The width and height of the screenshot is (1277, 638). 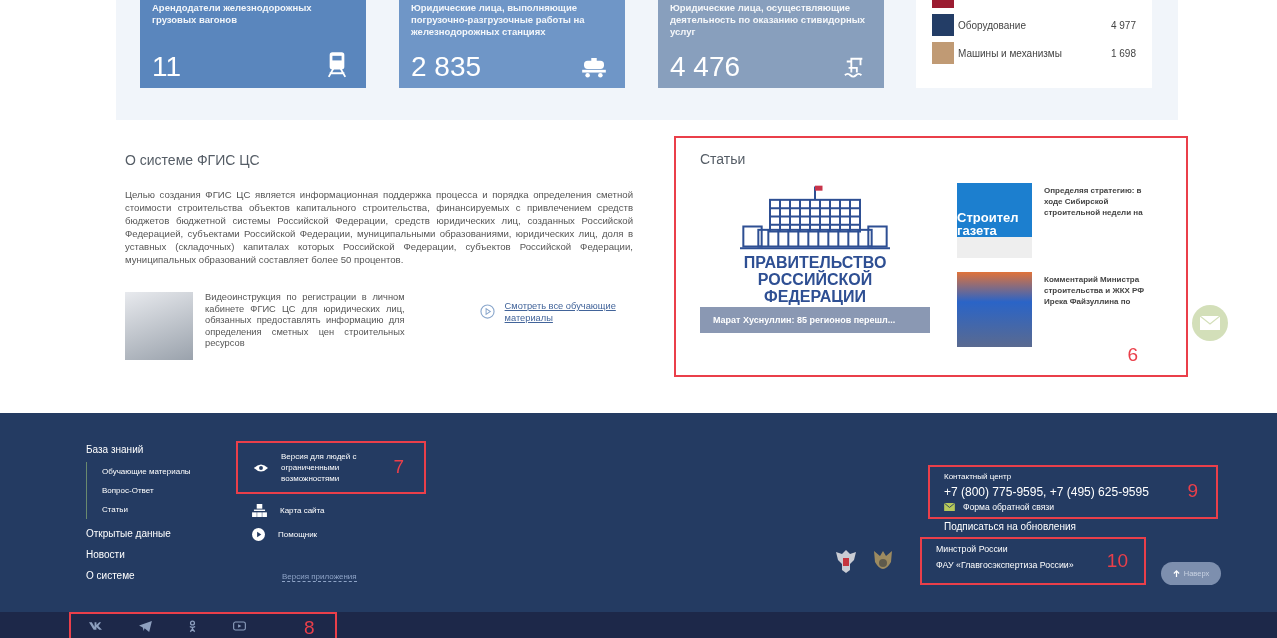 I want to click on logo-text: РОССИЙСКОЙ, so click(x=815, y=279).